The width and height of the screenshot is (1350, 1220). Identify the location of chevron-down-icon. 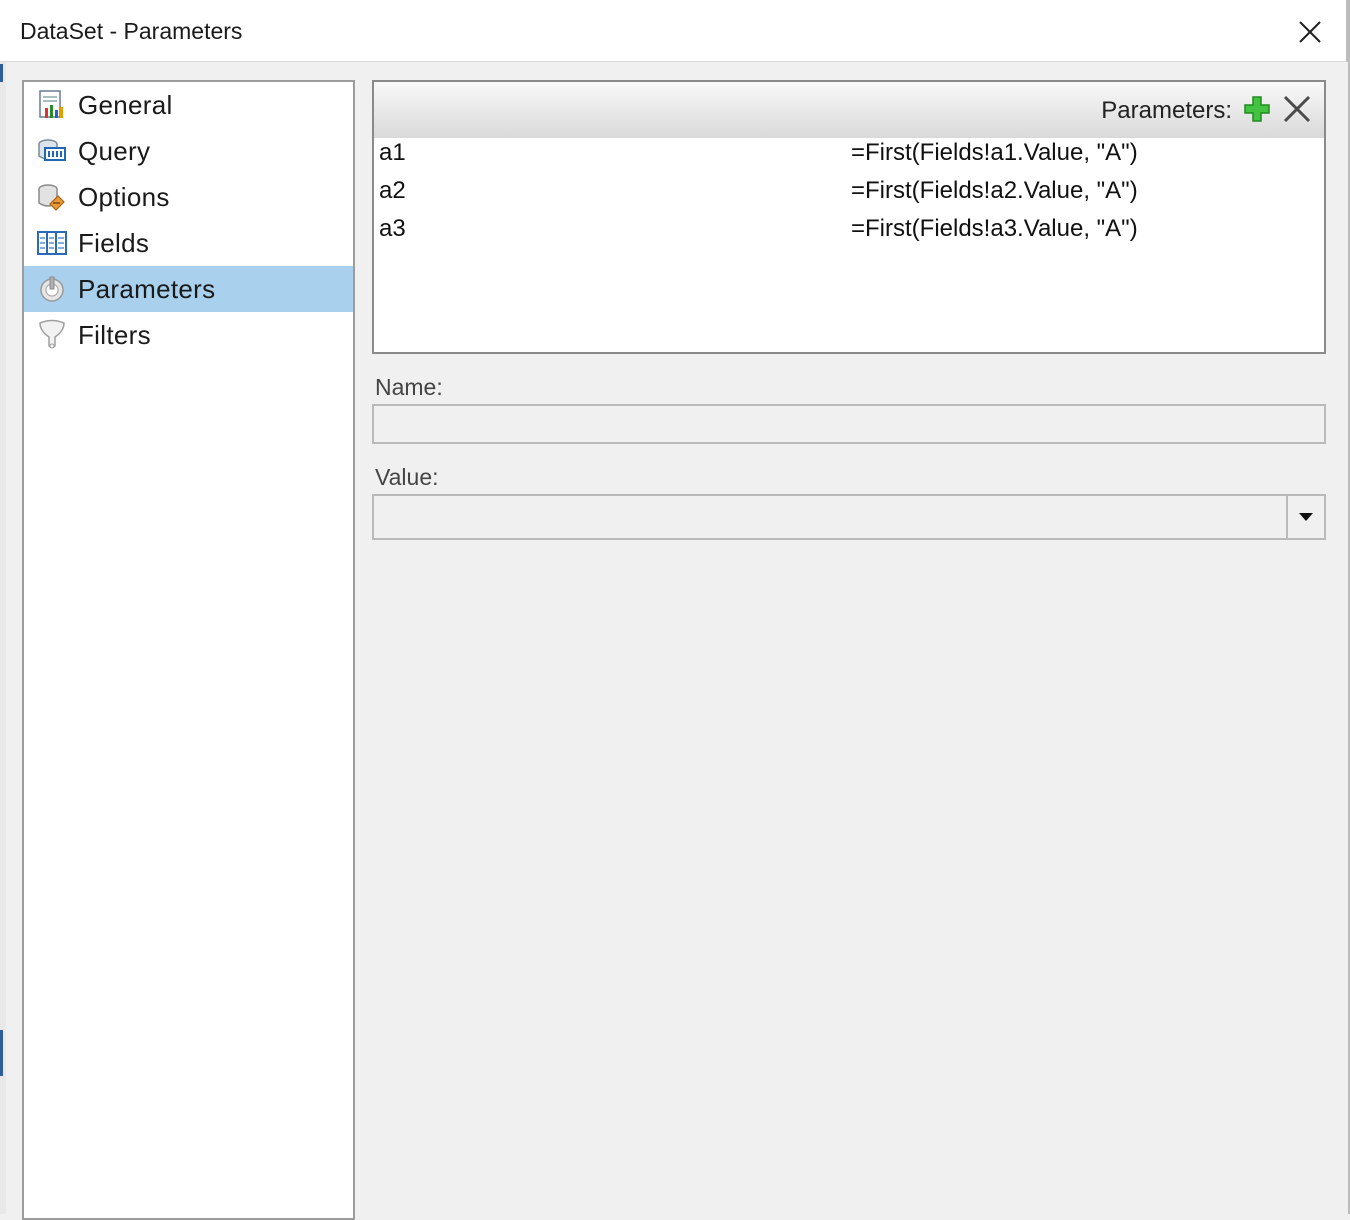
(1306, 516).